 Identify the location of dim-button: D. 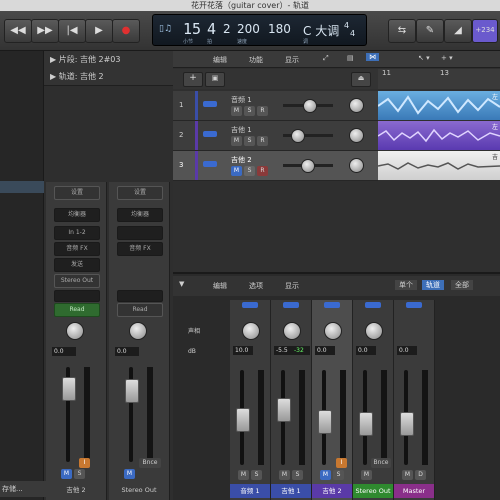
(420, 475).